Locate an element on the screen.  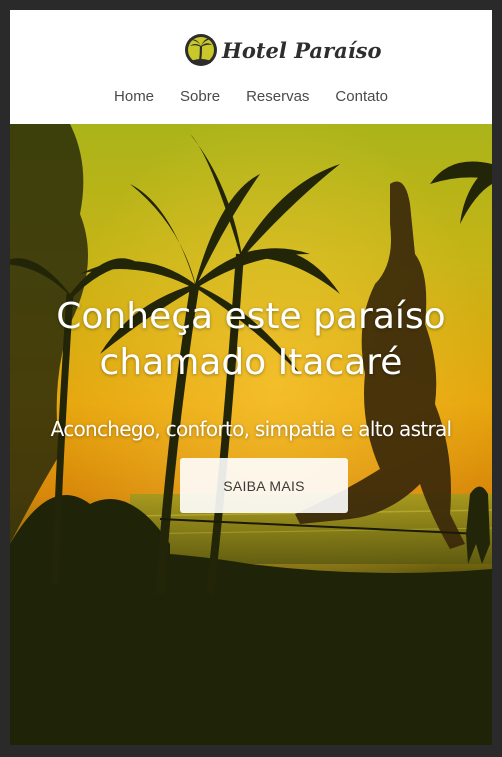
nav-item-contato: Contato is located at coordinates (361, 97).